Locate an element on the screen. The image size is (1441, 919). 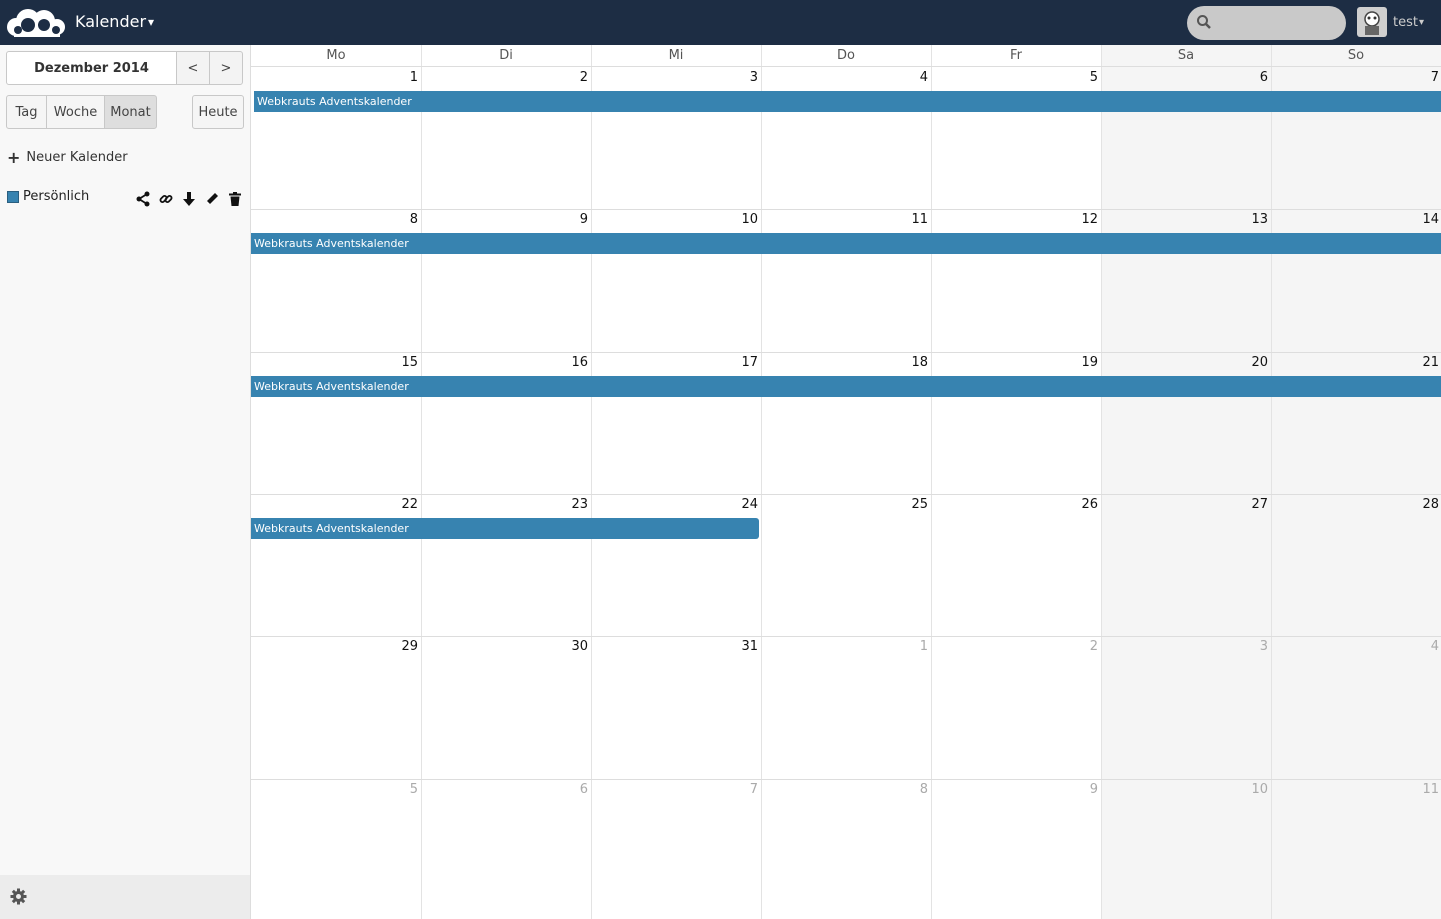
day-number: 25 is located at coordinates (908, 504).